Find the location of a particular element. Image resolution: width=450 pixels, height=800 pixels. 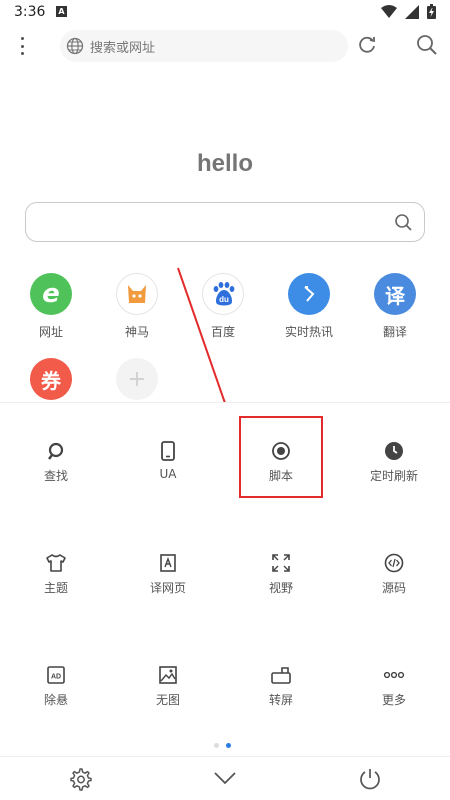

tool-label: 主题 is located at coordinates (55, 588).